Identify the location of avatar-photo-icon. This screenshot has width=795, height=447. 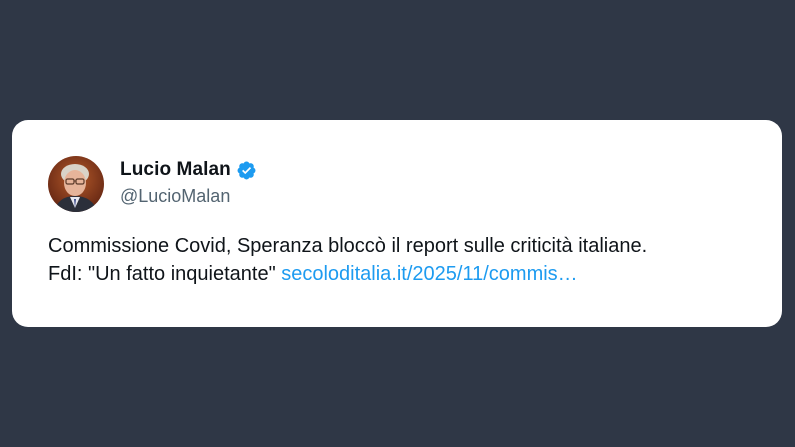
(76, 184).